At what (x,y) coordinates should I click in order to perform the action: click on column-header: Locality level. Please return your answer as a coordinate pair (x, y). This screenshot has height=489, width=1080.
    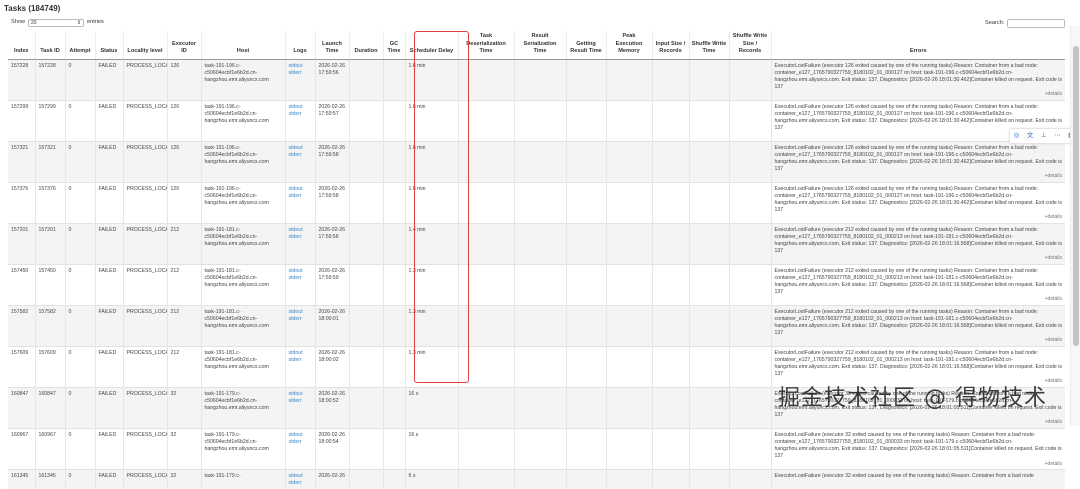
    Looking at the image, I should click on (144, 45).